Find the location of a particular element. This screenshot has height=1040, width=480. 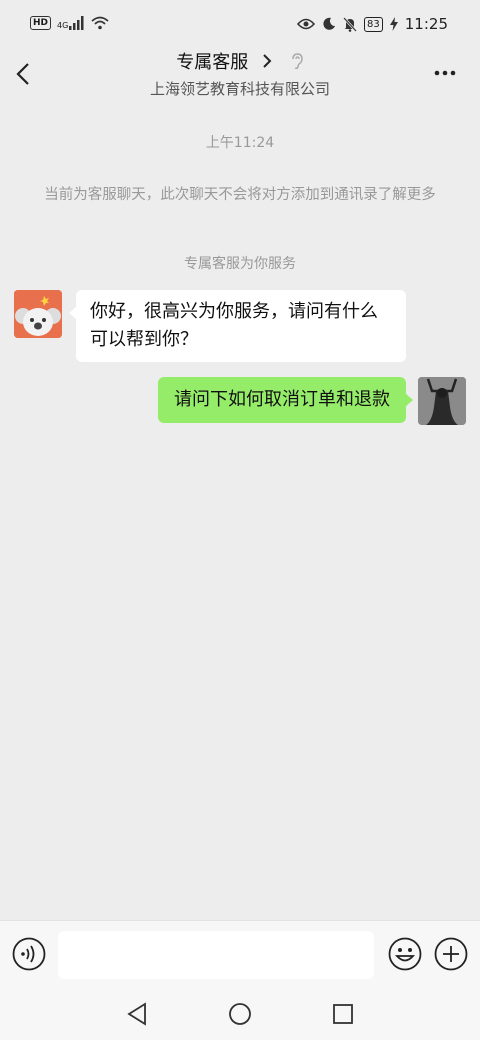

network-label: 4G is located at coordinates (63, 25).